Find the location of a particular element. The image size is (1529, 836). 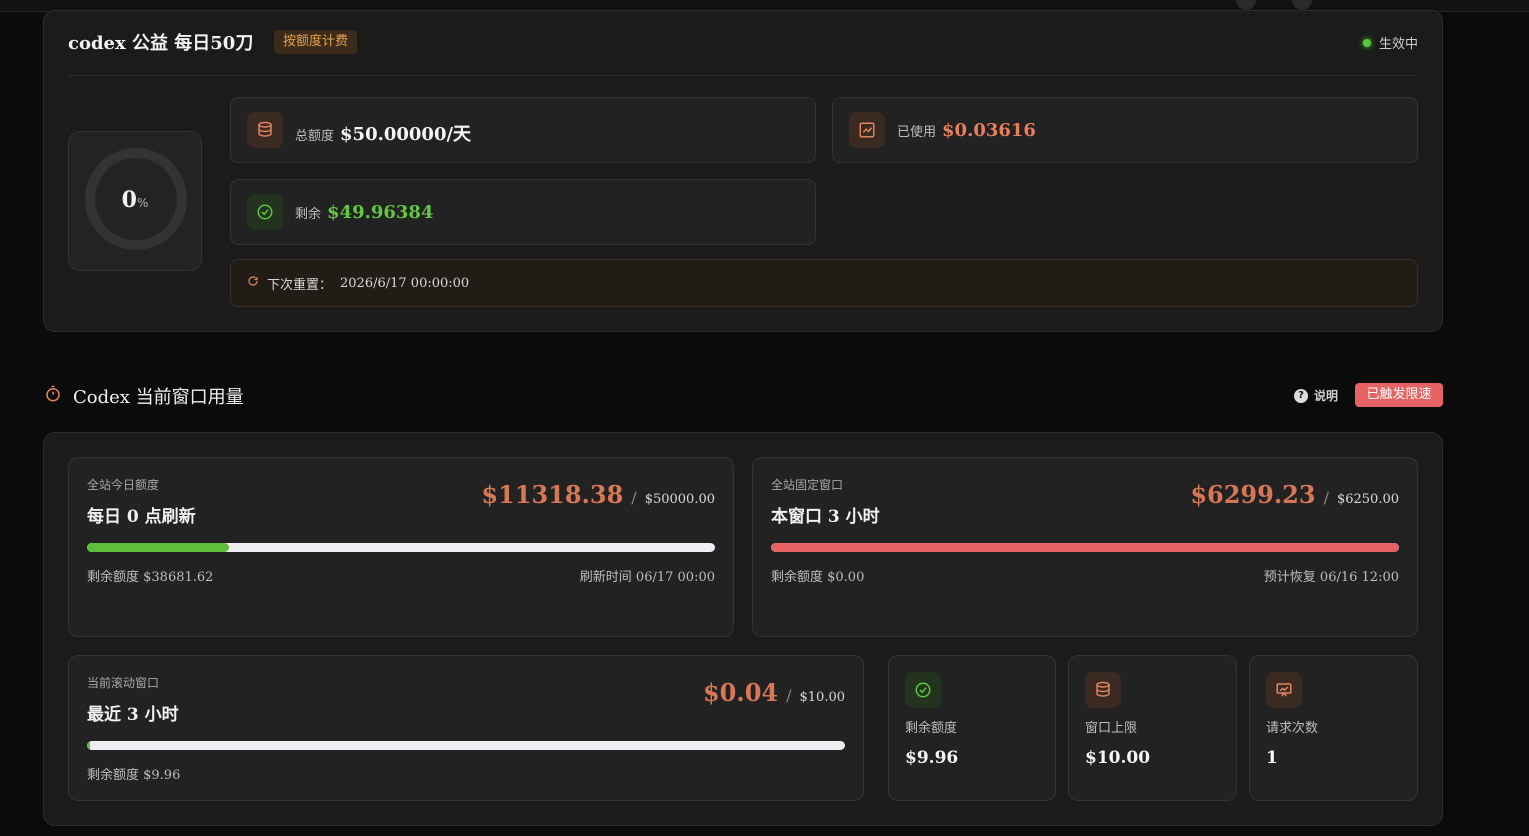

stopwatch-icon is located at coordinates (53, 396).